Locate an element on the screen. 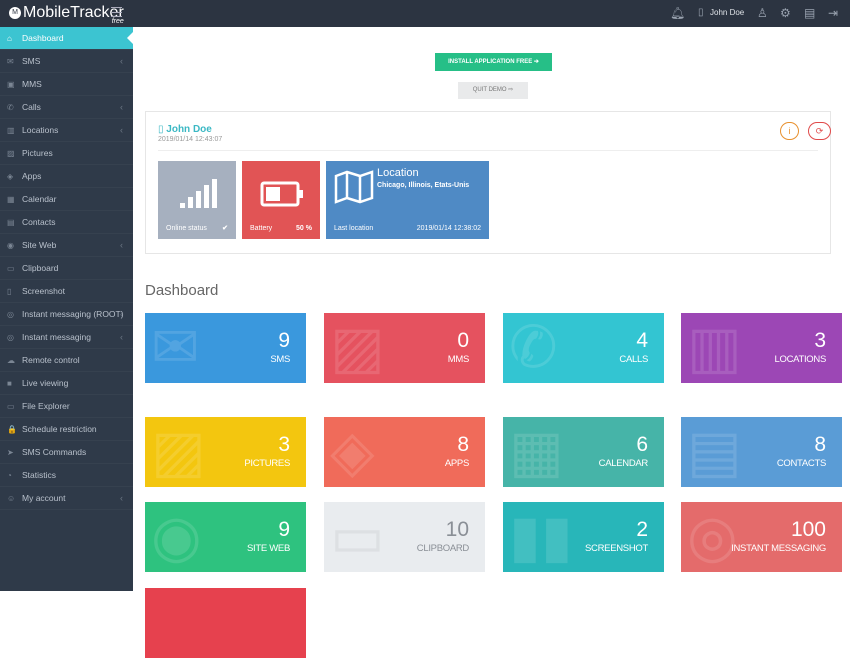 This screenshot has width=850, height=658. tile-label: APPS is located at coordinates (456, 463).